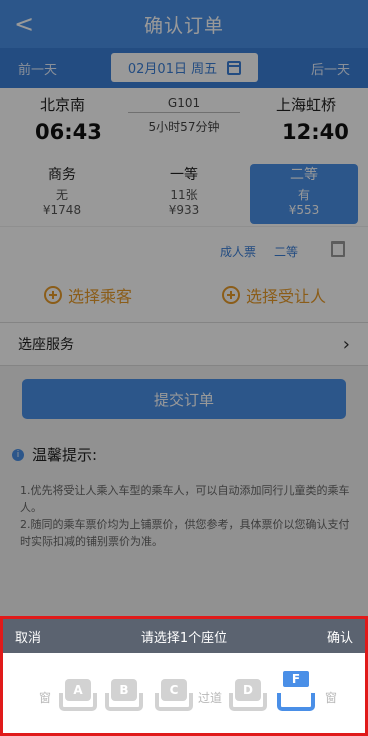 The width and height of the screenshot is (368, 736). I want to click on aisle-label: 过道, so click(210, 698).